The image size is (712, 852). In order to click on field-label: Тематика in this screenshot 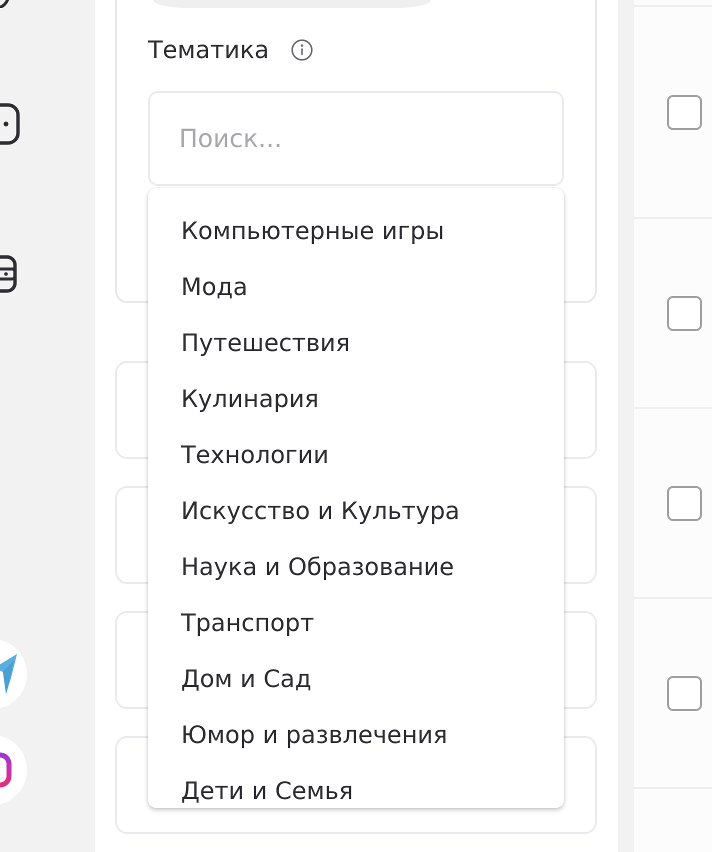, I will do `click(209, 50)`.